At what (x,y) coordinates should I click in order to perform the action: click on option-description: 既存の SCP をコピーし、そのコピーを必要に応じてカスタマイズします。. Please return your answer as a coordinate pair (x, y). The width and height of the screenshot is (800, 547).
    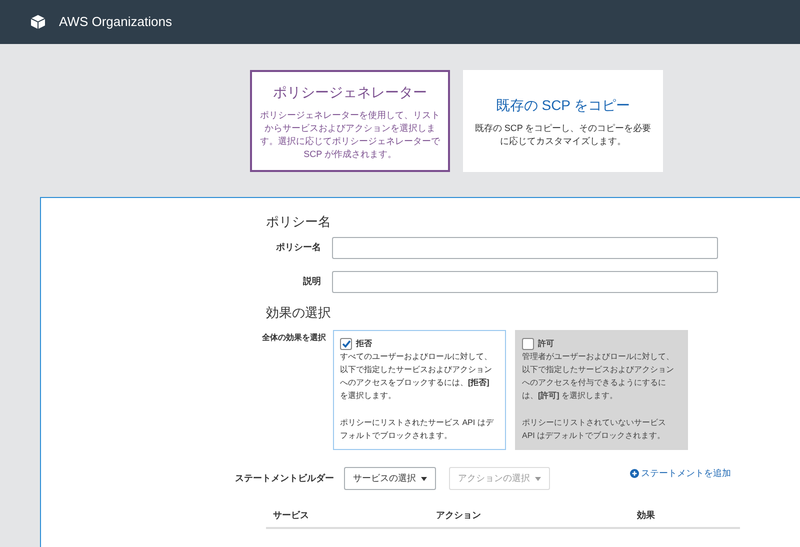
    Looking at the image, I should click on (563, 135).